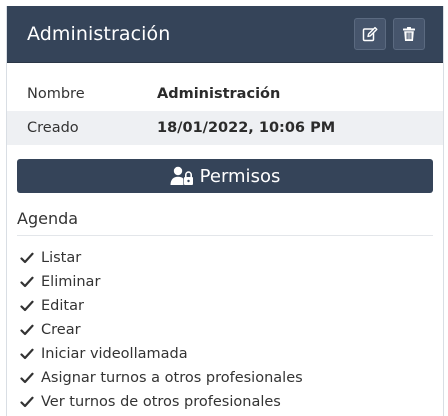 This screenshot has height=416, width=448. I want to click on permission-label: Eliminar, so click(71, 282).